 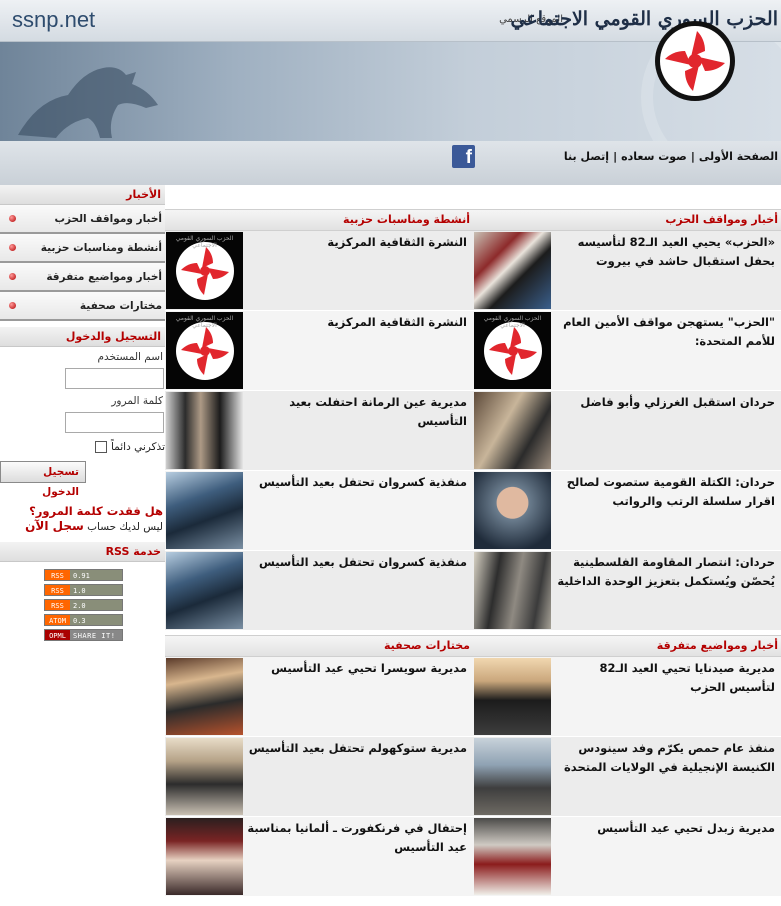 I want to click on news-section-title: الأخبار, so click(x=82, y=195).